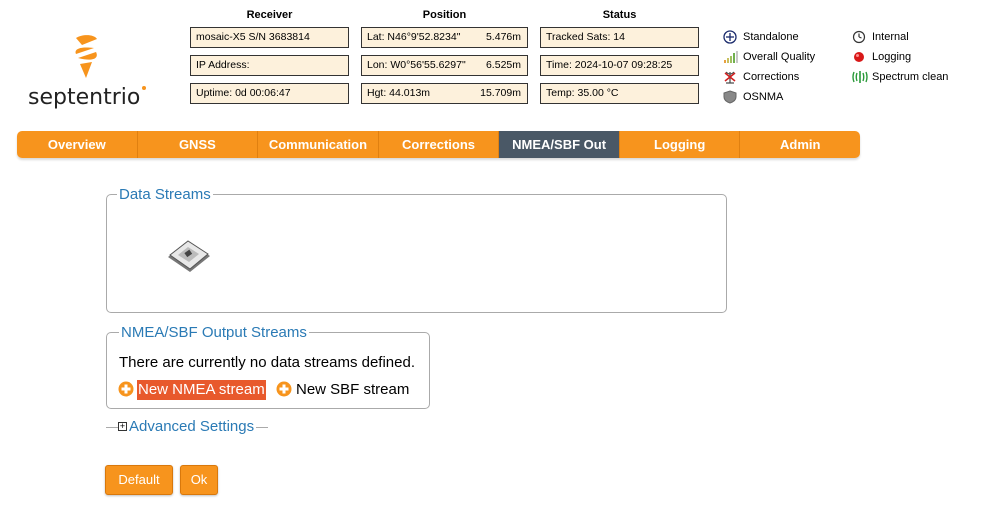 This screenshot has width=989, height=526. What do you see at coordinates (779, 57) in the screenshot?
I see `legend-quality-label: Overall Quality` at bounding box center [779, 57].